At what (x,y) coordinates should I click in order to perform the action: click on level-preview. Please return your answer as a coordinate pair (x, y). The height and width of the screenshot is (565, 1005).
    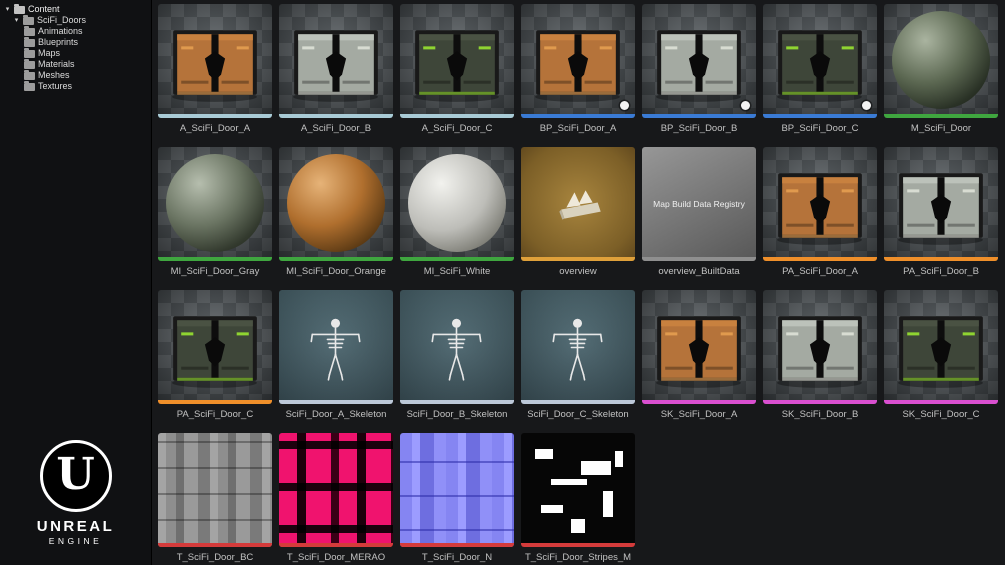
    Looking at the image, I should click on (580, 205).